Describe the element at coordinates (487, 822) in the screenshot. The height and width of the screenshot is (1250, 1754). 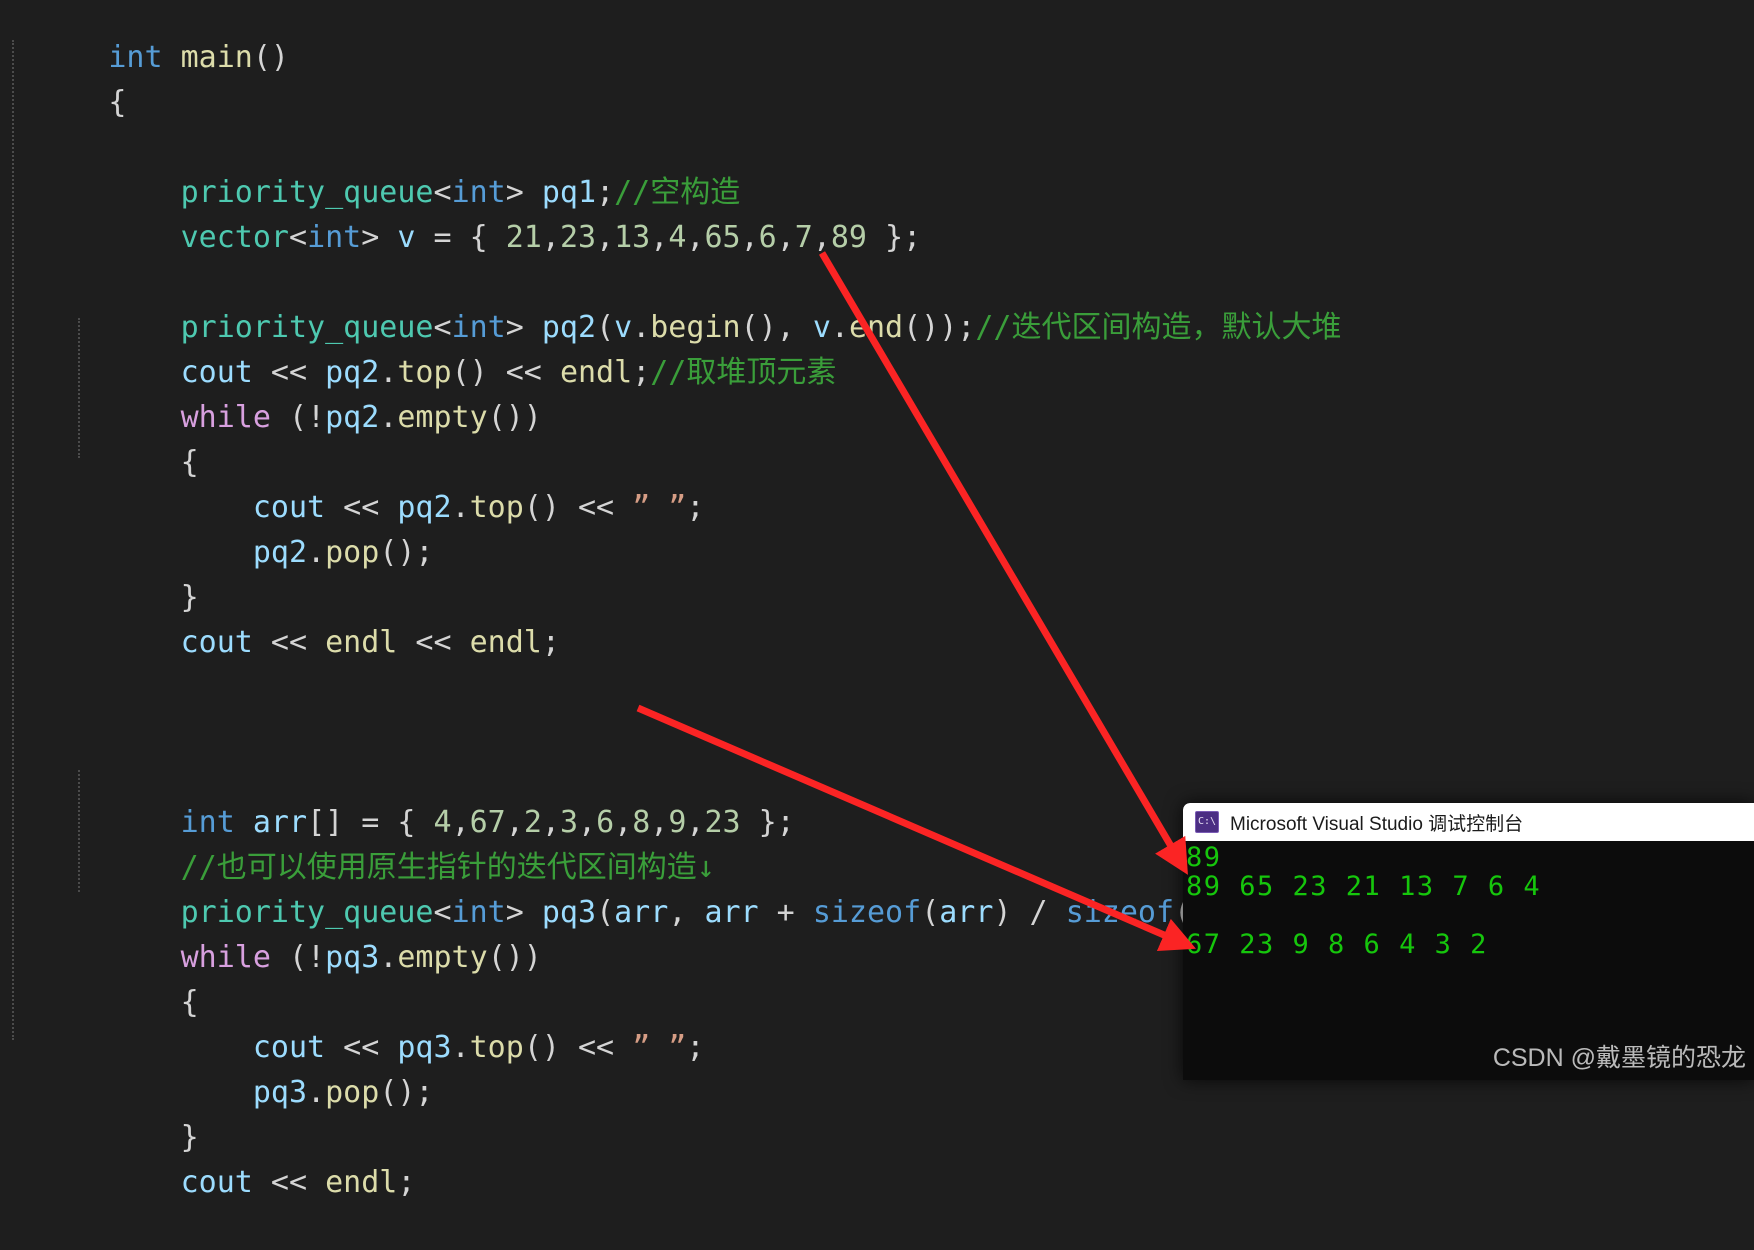
I see `code-line: int arr[] = { 4,67,2,3,6,8,9,23 };` at that location.